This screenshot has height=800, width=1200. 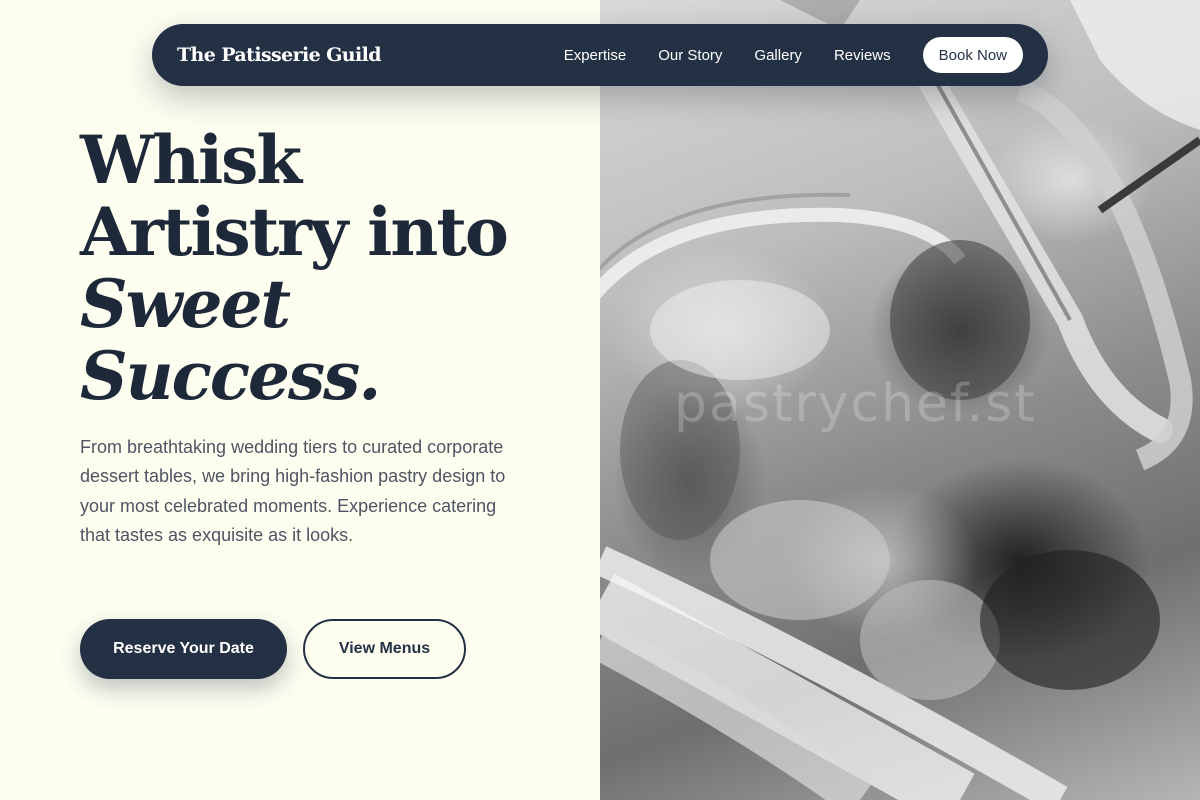 I want to click on headline-line-1: Whisk, so click(x=191, y=160).